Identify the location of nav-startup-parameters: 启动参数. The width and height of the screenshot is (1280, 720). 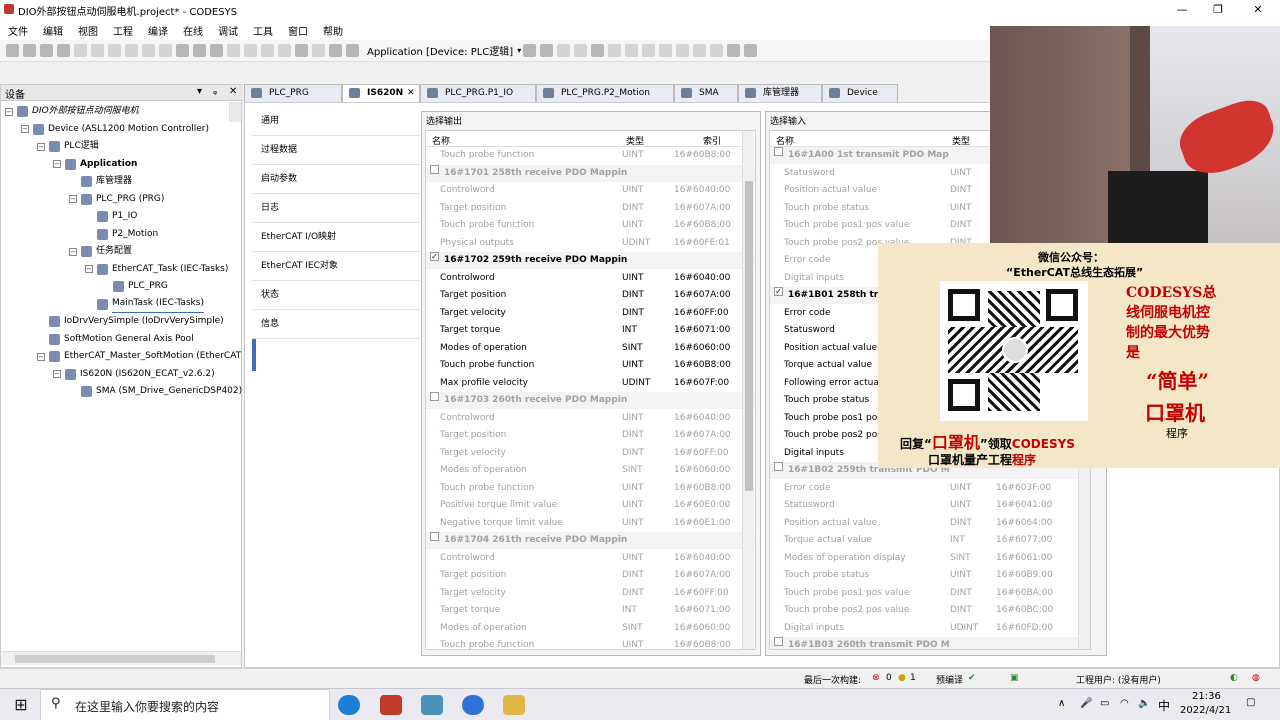
(336, 179).